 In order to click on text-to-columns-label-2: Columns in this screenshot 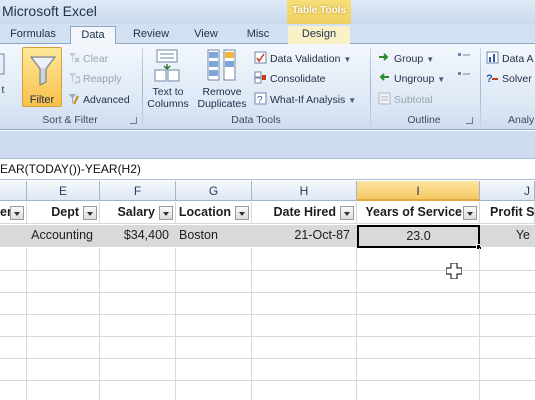, I will do `click(168, 104)`.